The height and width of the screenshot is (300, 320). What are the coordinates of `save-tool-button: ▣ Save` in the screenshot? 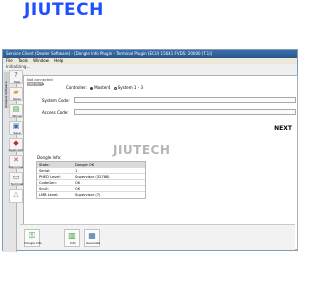 It's located at (16, 128).